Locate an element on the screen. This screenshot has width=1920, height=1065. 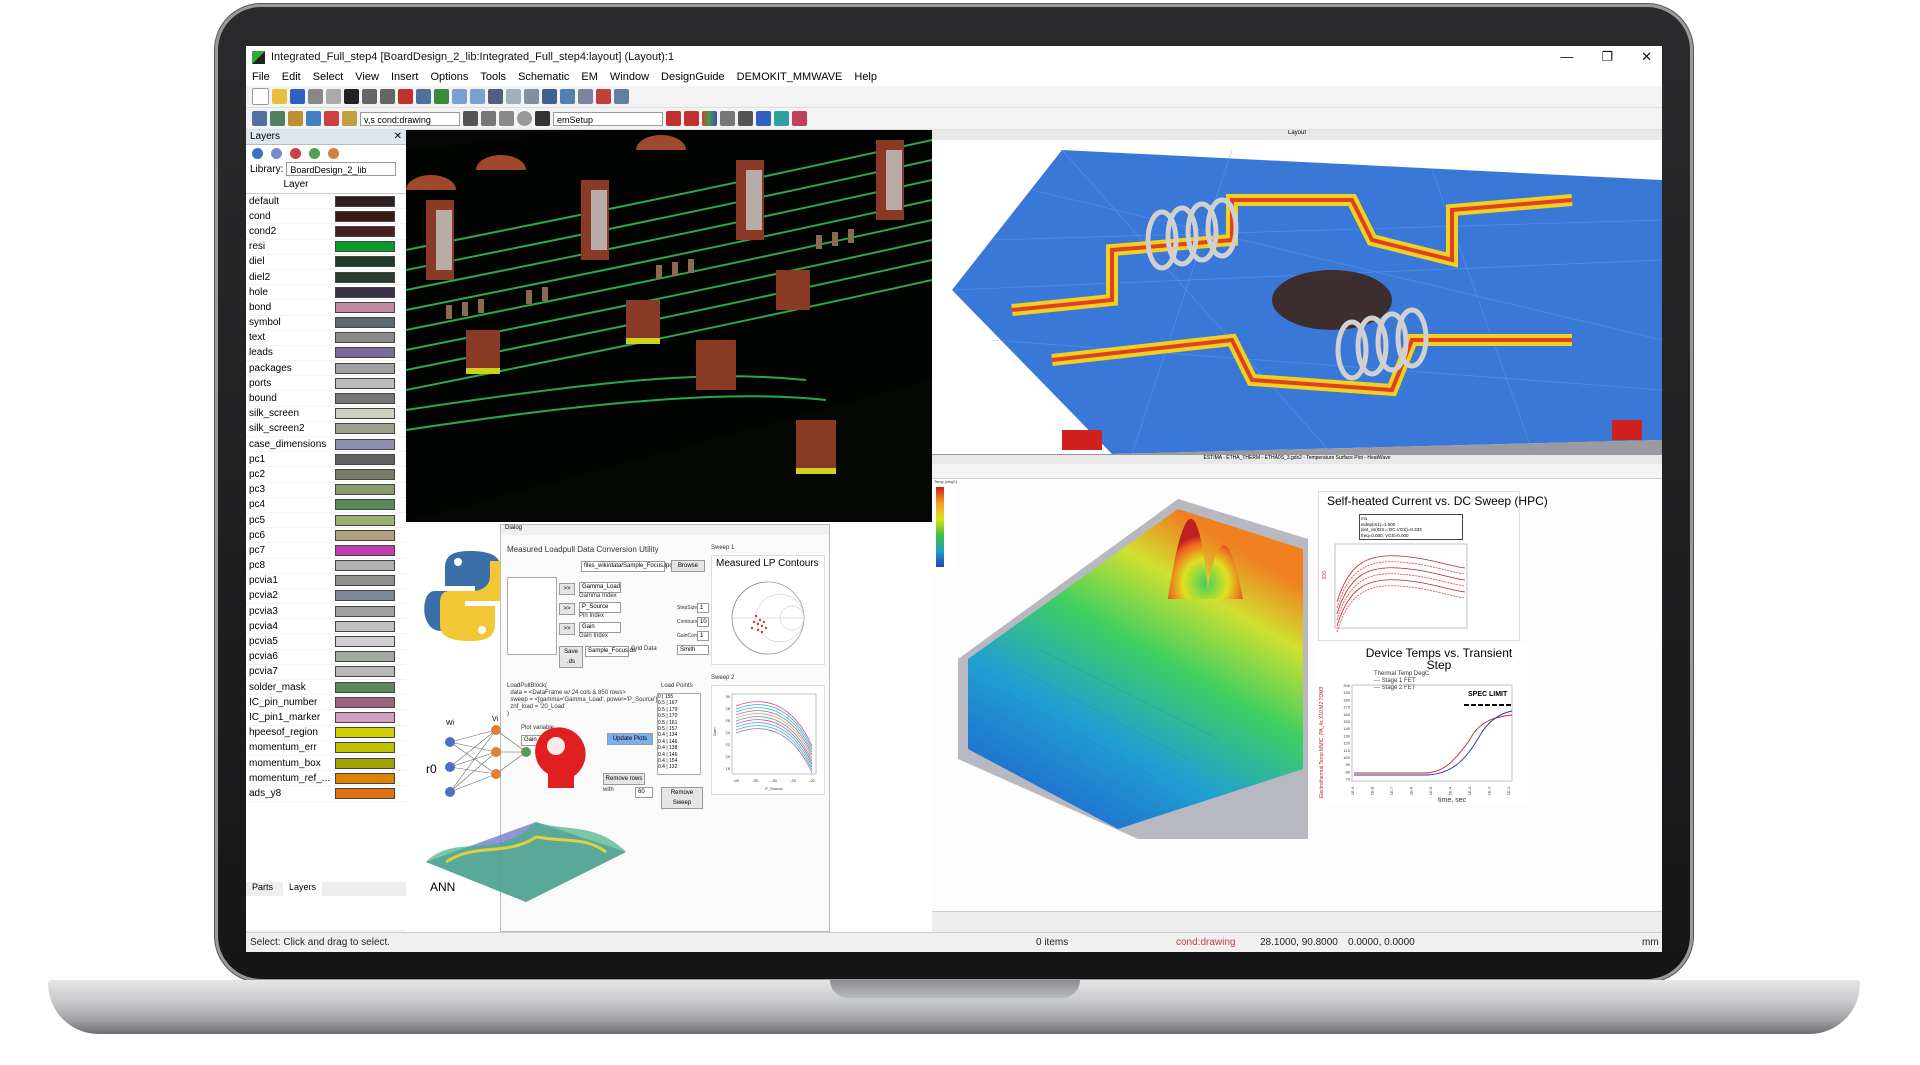
save-icon is located at coordinates (297, 96).